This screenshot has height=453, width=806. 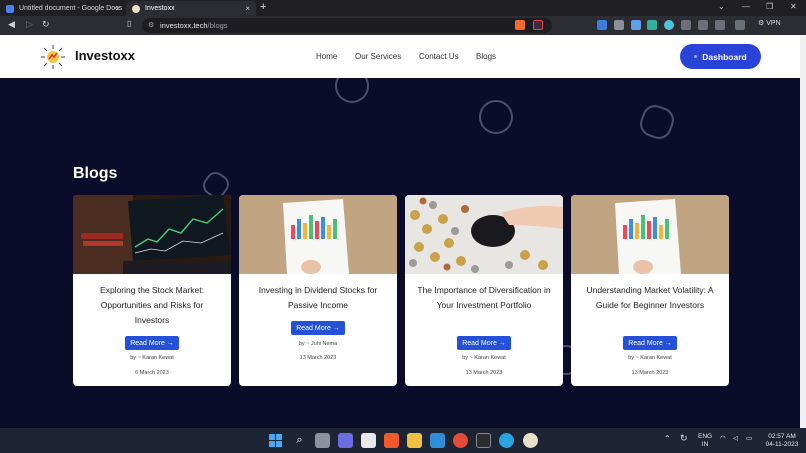 I want to click on teams-icon, so click(x=345, y=440).